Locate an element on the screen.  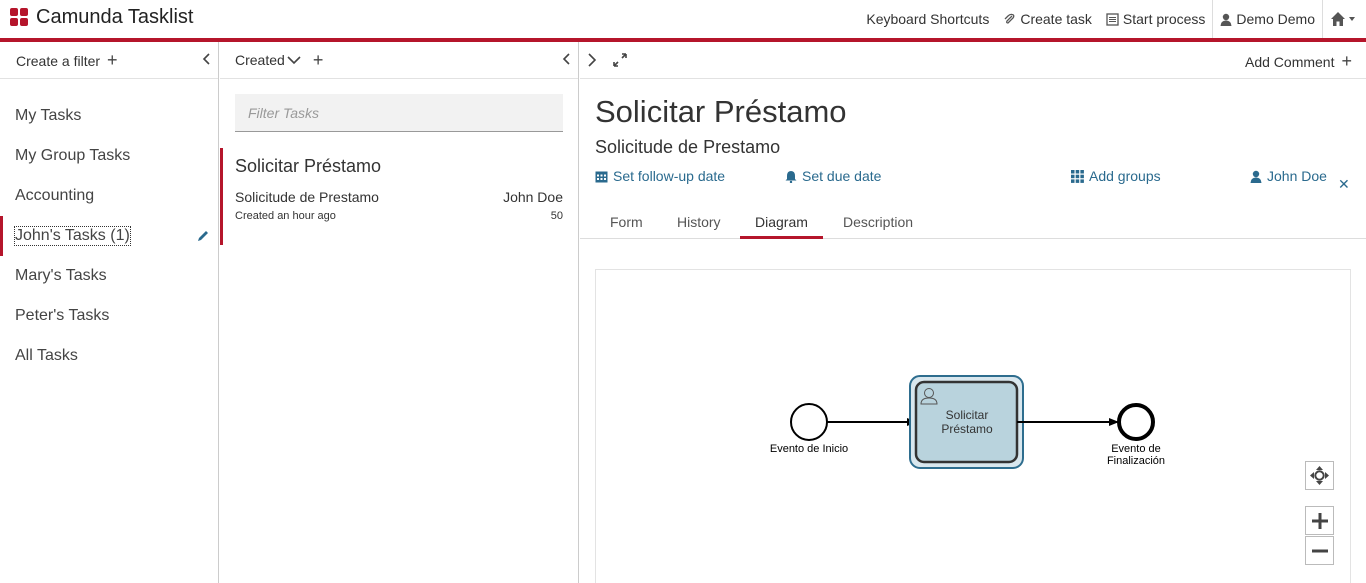
sort-label: Created is located at coordinates (260, 60).